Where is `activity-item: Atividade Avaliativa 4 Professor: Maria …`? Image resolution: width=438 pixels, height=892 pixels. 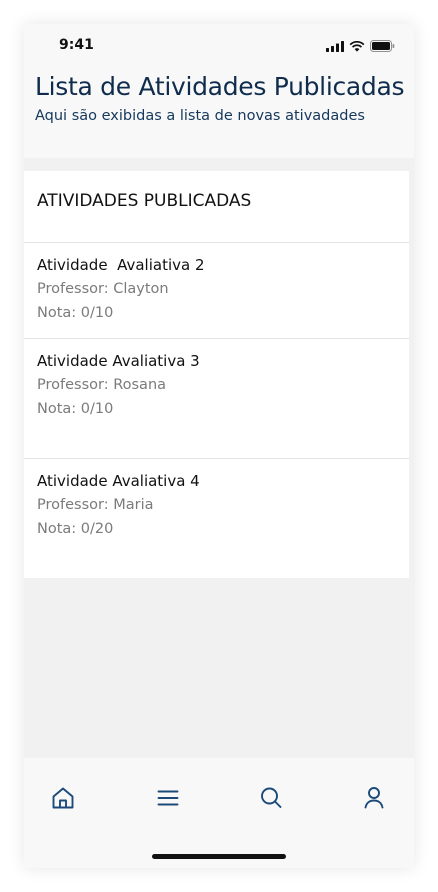
activity-item: Atividade Avaliativa 4 Professor: Maria … is located at coordinates (118, 505).